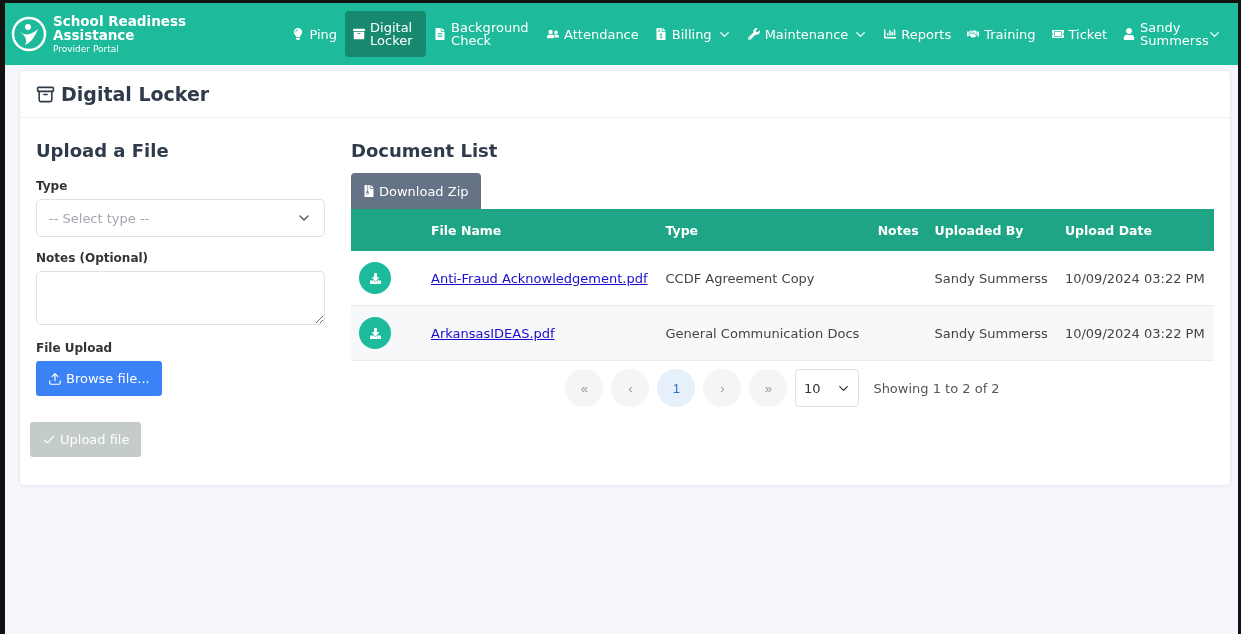 This screenshot has height=634, width=1241. I want to click on document-icon, so click(440, 34).